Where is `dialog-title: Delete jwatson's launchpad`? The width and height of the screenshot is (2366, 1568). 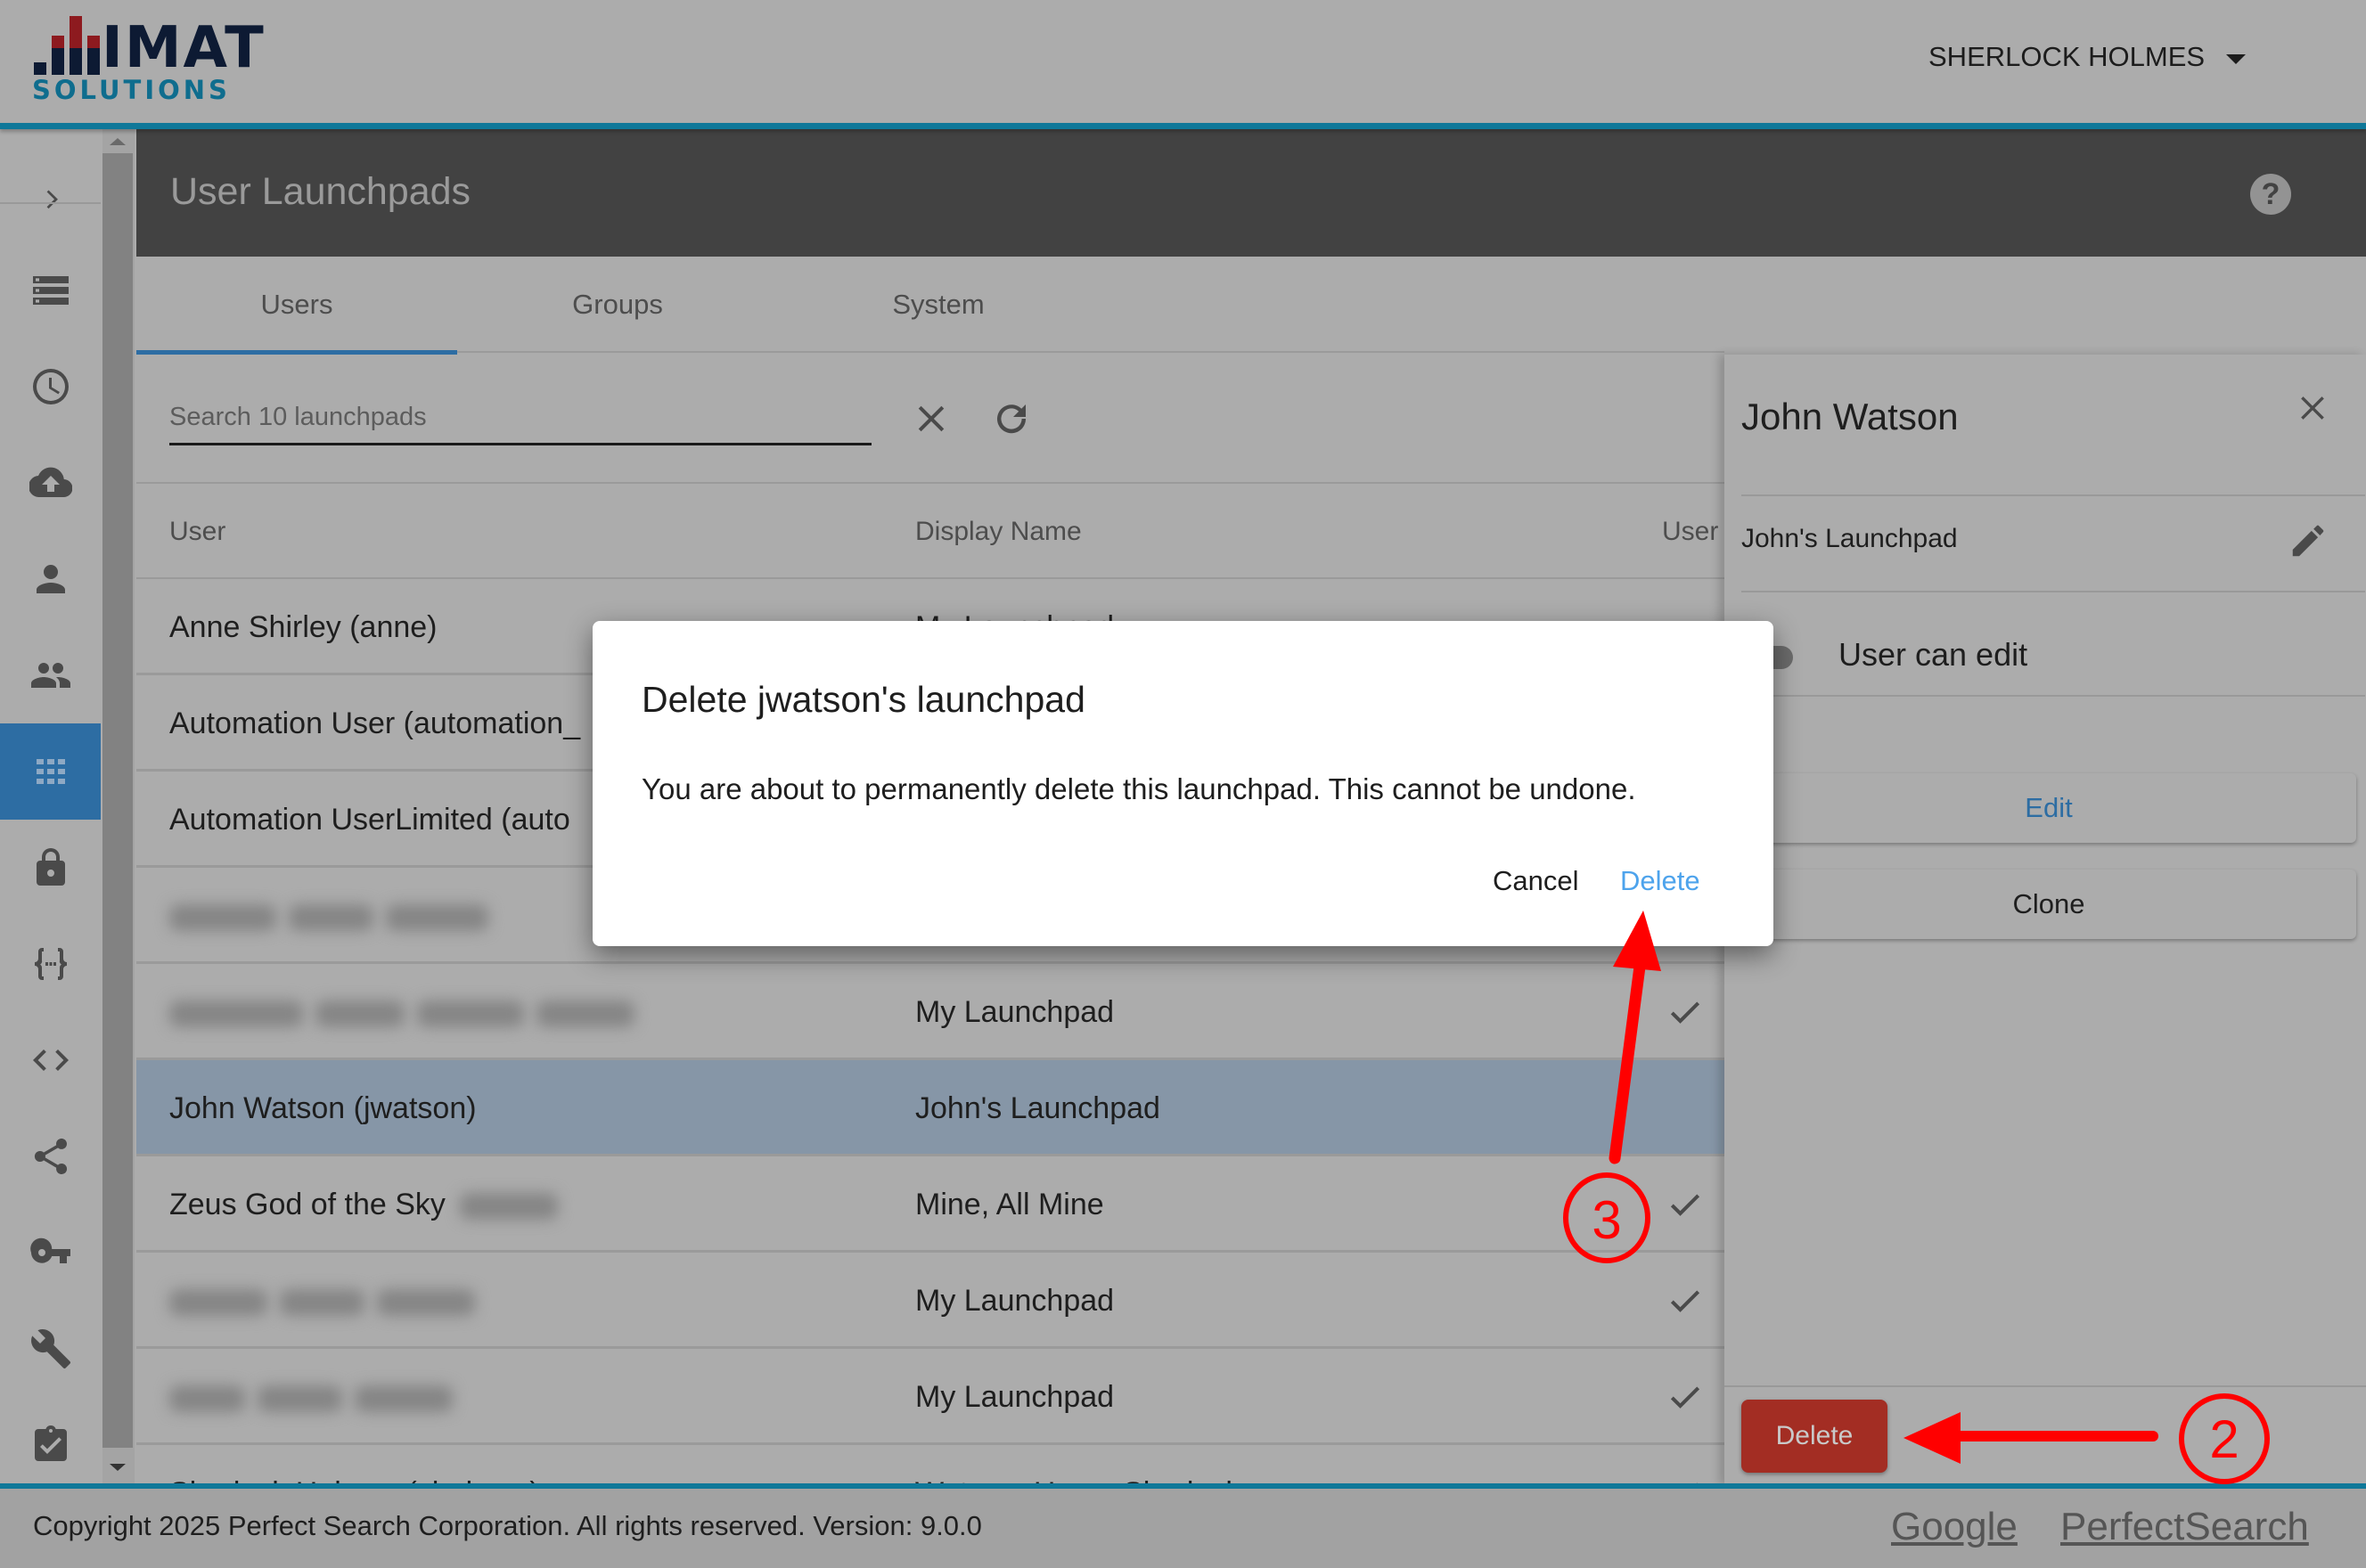 dialog-title: Delete jwatson's launchpad is located at coordinates (863, 699).